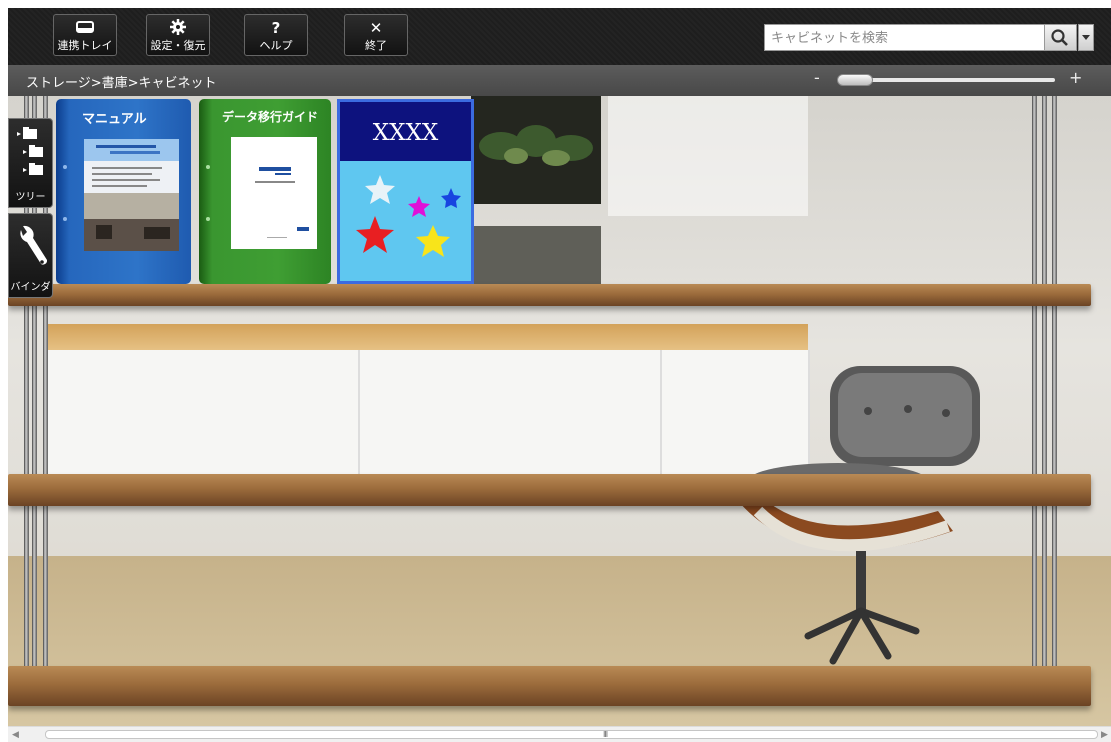  Describe the element at coordinates (859, 515) in the screenshot. I see `lounge-chair-image` at that location.